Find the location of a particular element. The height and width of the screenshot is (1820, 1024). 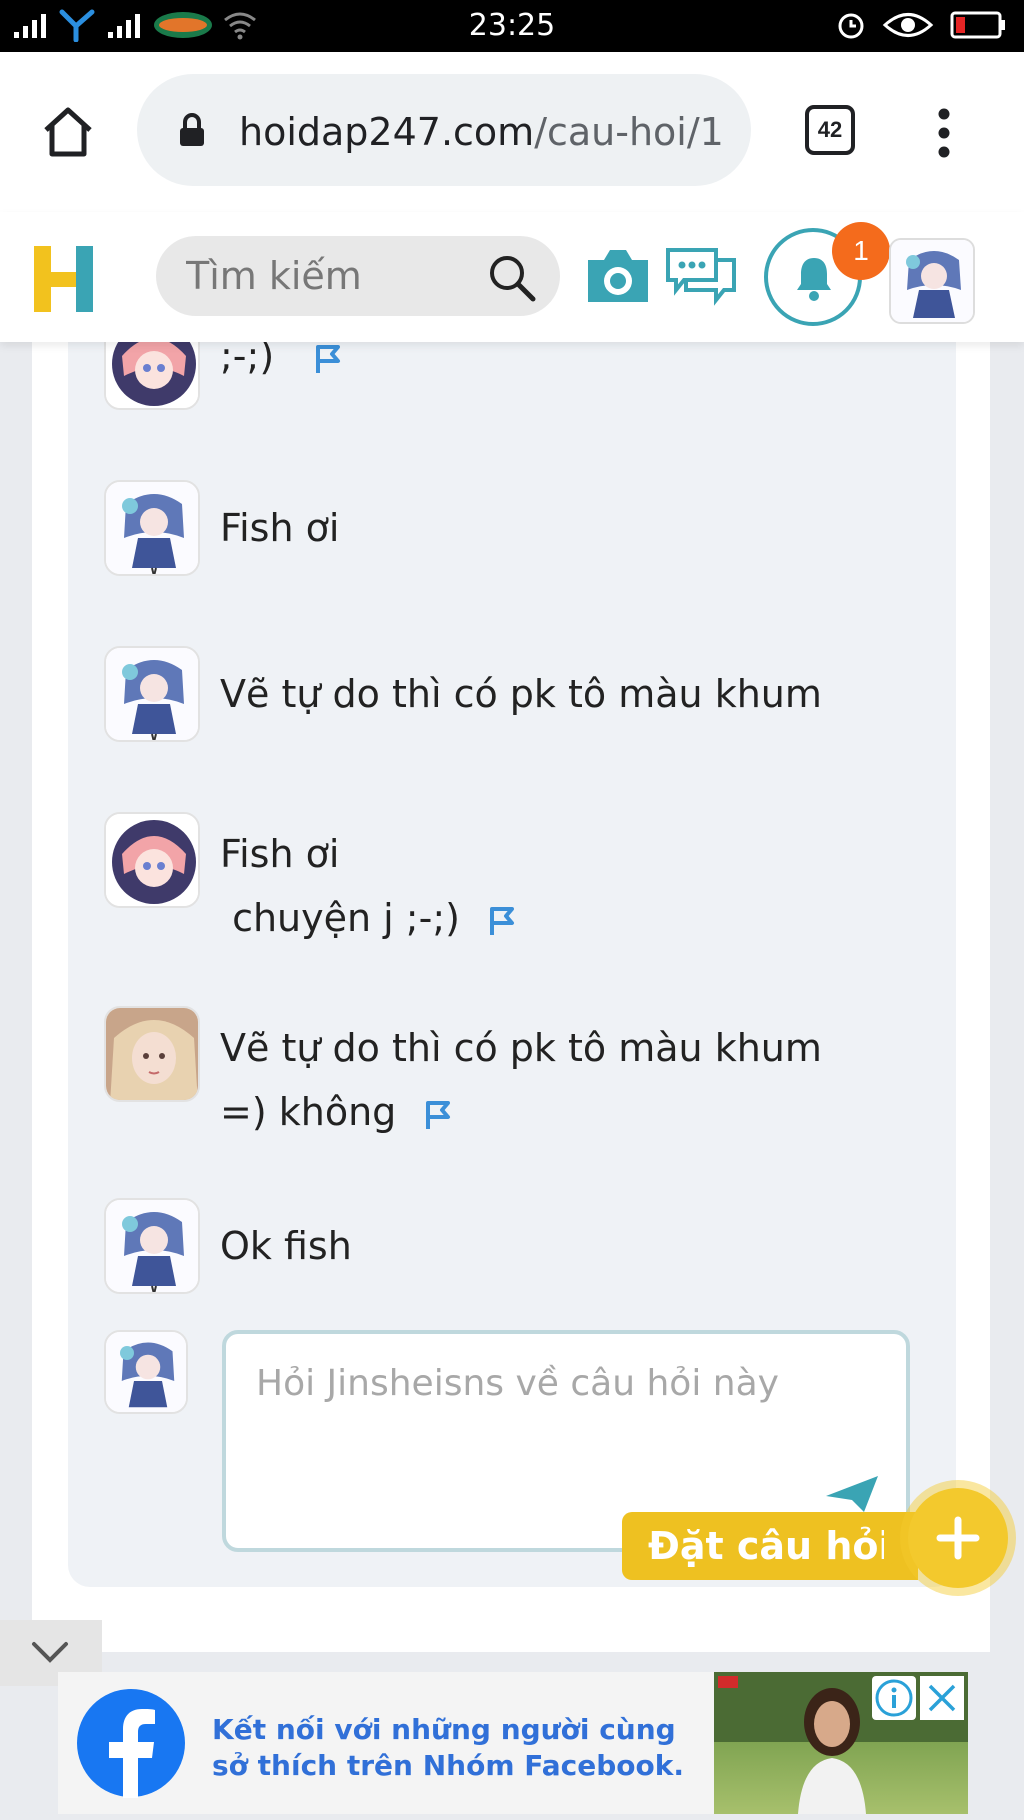

anime-girl-pink-avatar is located at coordinates (152, 860).